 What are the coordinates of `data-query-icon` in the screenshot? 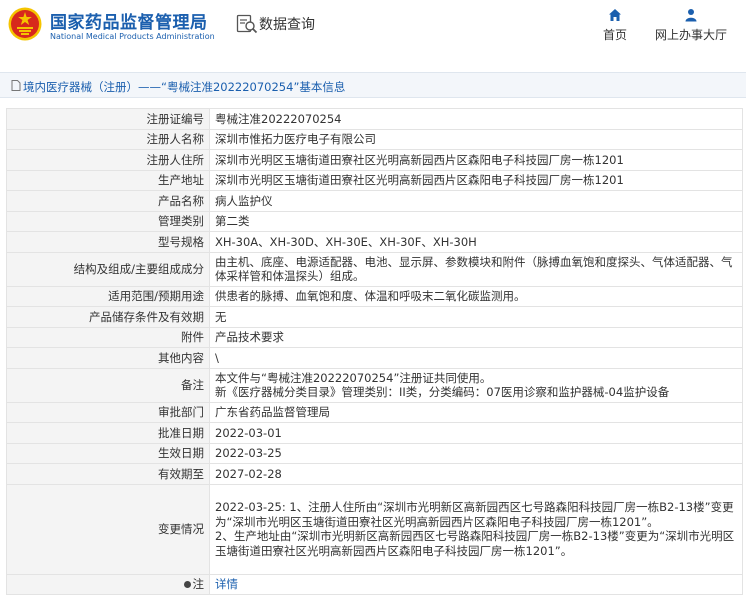 It's located at (247, 24).